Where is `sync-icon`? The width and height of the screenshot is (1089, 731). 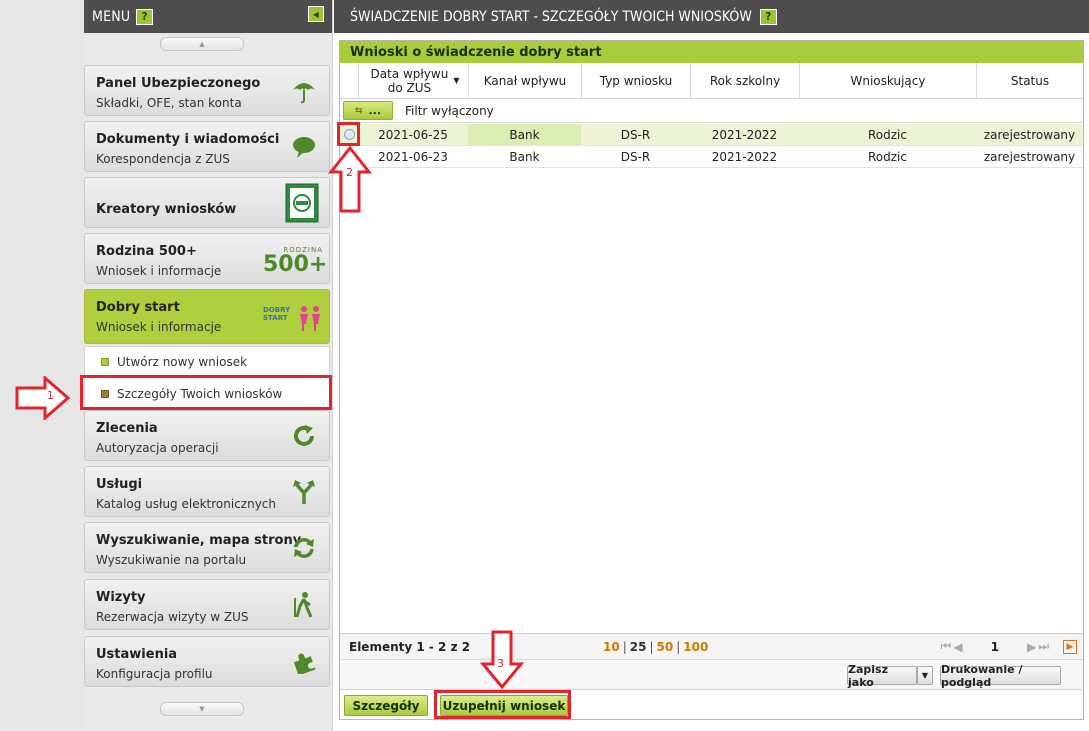
sync-icon is located at coordinates (304, 548).